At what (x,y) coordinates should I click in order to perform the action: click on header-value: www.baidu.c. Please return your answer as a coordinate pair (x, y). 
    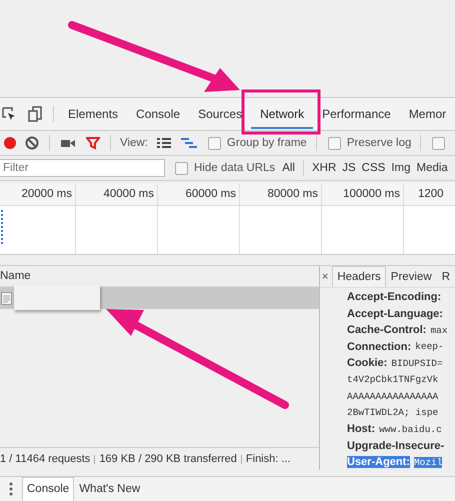
    Looking at the image, I should click on (410, 429).